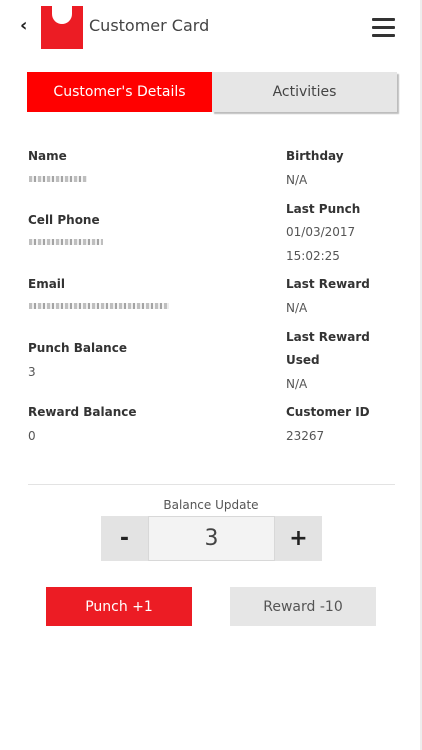 This screenshot has width=422, height=750. What do you see at coordinates (211, 505) in the screenshot?
I see `balance-update-label: Balance Update` at bounding box center [211, 505].